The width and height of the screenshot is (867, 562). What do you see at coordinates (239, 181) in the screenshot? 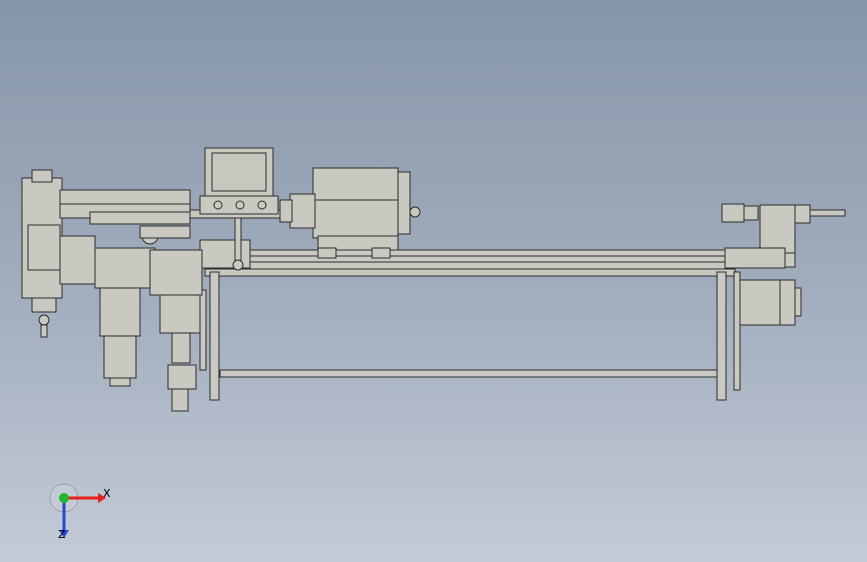
I see `control-panel` at bounding box center [239, 181].